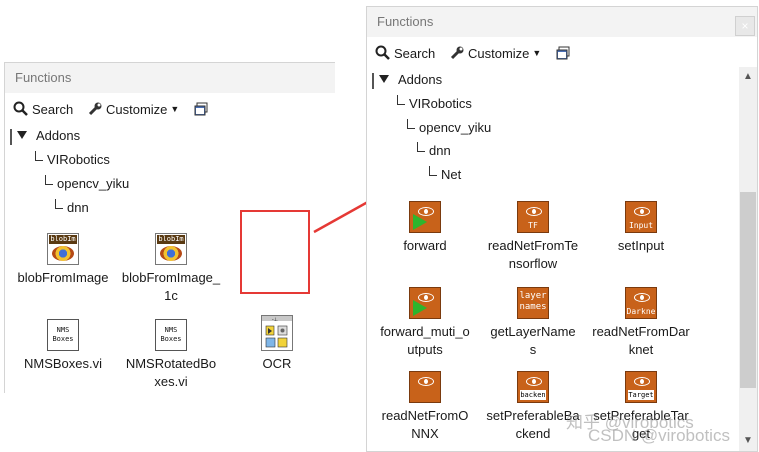 Image resolution: width=759 pixels, height=452 pixels. I want to click on palette-item-label: readNetFromONNX, so click(425, 424).